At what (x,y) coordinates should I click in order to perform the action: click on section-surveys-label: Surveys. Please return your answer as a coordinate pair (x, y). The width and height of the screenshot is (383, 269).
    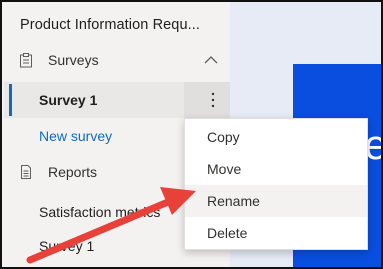
    Looking at the image, I should click on (73, 60).